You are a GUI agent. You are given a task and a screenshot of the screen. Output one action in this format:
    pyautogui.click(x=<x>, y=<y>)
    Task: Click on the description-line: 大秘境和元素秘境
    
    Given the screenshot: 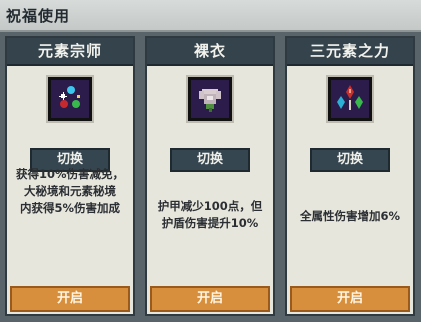 What is the action you would take?
    pyautogui.click(x=70, y=191)
    